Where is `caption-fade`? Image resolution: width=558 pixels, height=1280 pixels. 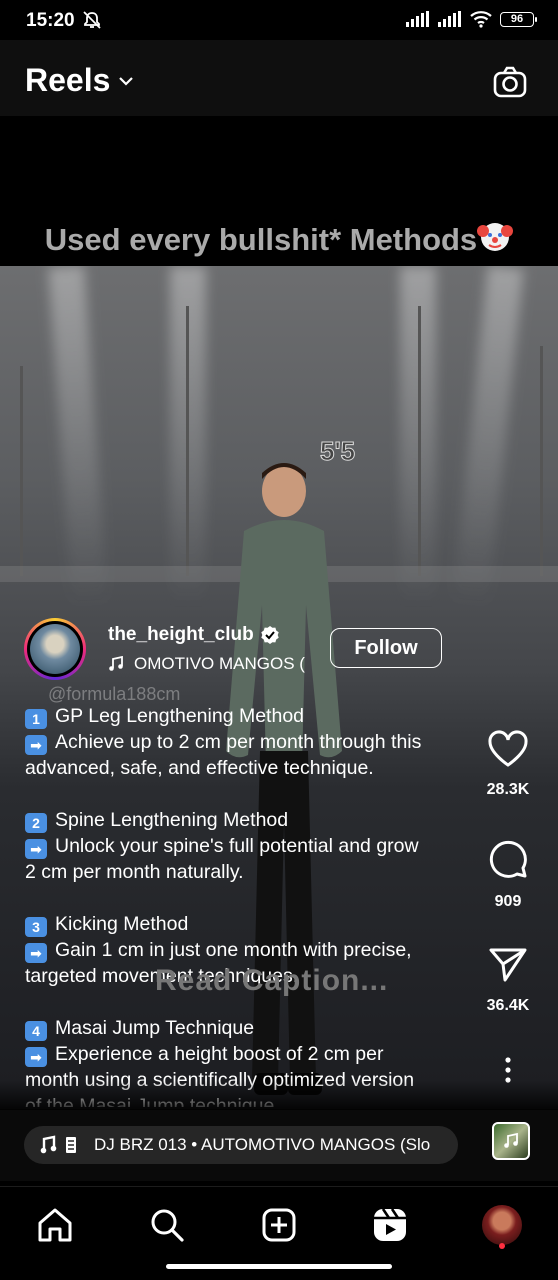 caption-fade is located at coordinates (279, 1095).